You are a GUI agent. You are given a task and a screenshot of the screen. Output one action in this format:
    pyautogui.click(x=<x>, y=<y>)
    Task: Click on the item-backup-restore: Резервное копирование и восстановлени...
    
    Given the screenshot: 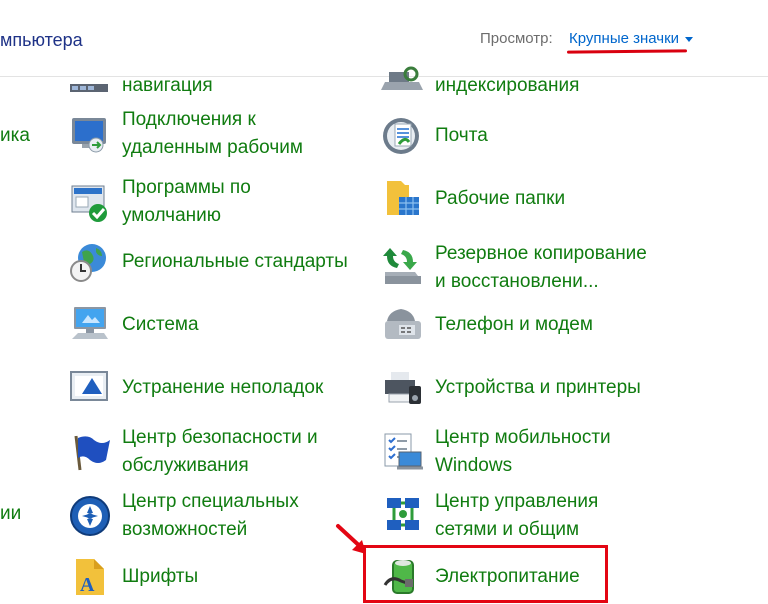 What is the action you would take?
    pyautogui.click(x=514, y=268)
    